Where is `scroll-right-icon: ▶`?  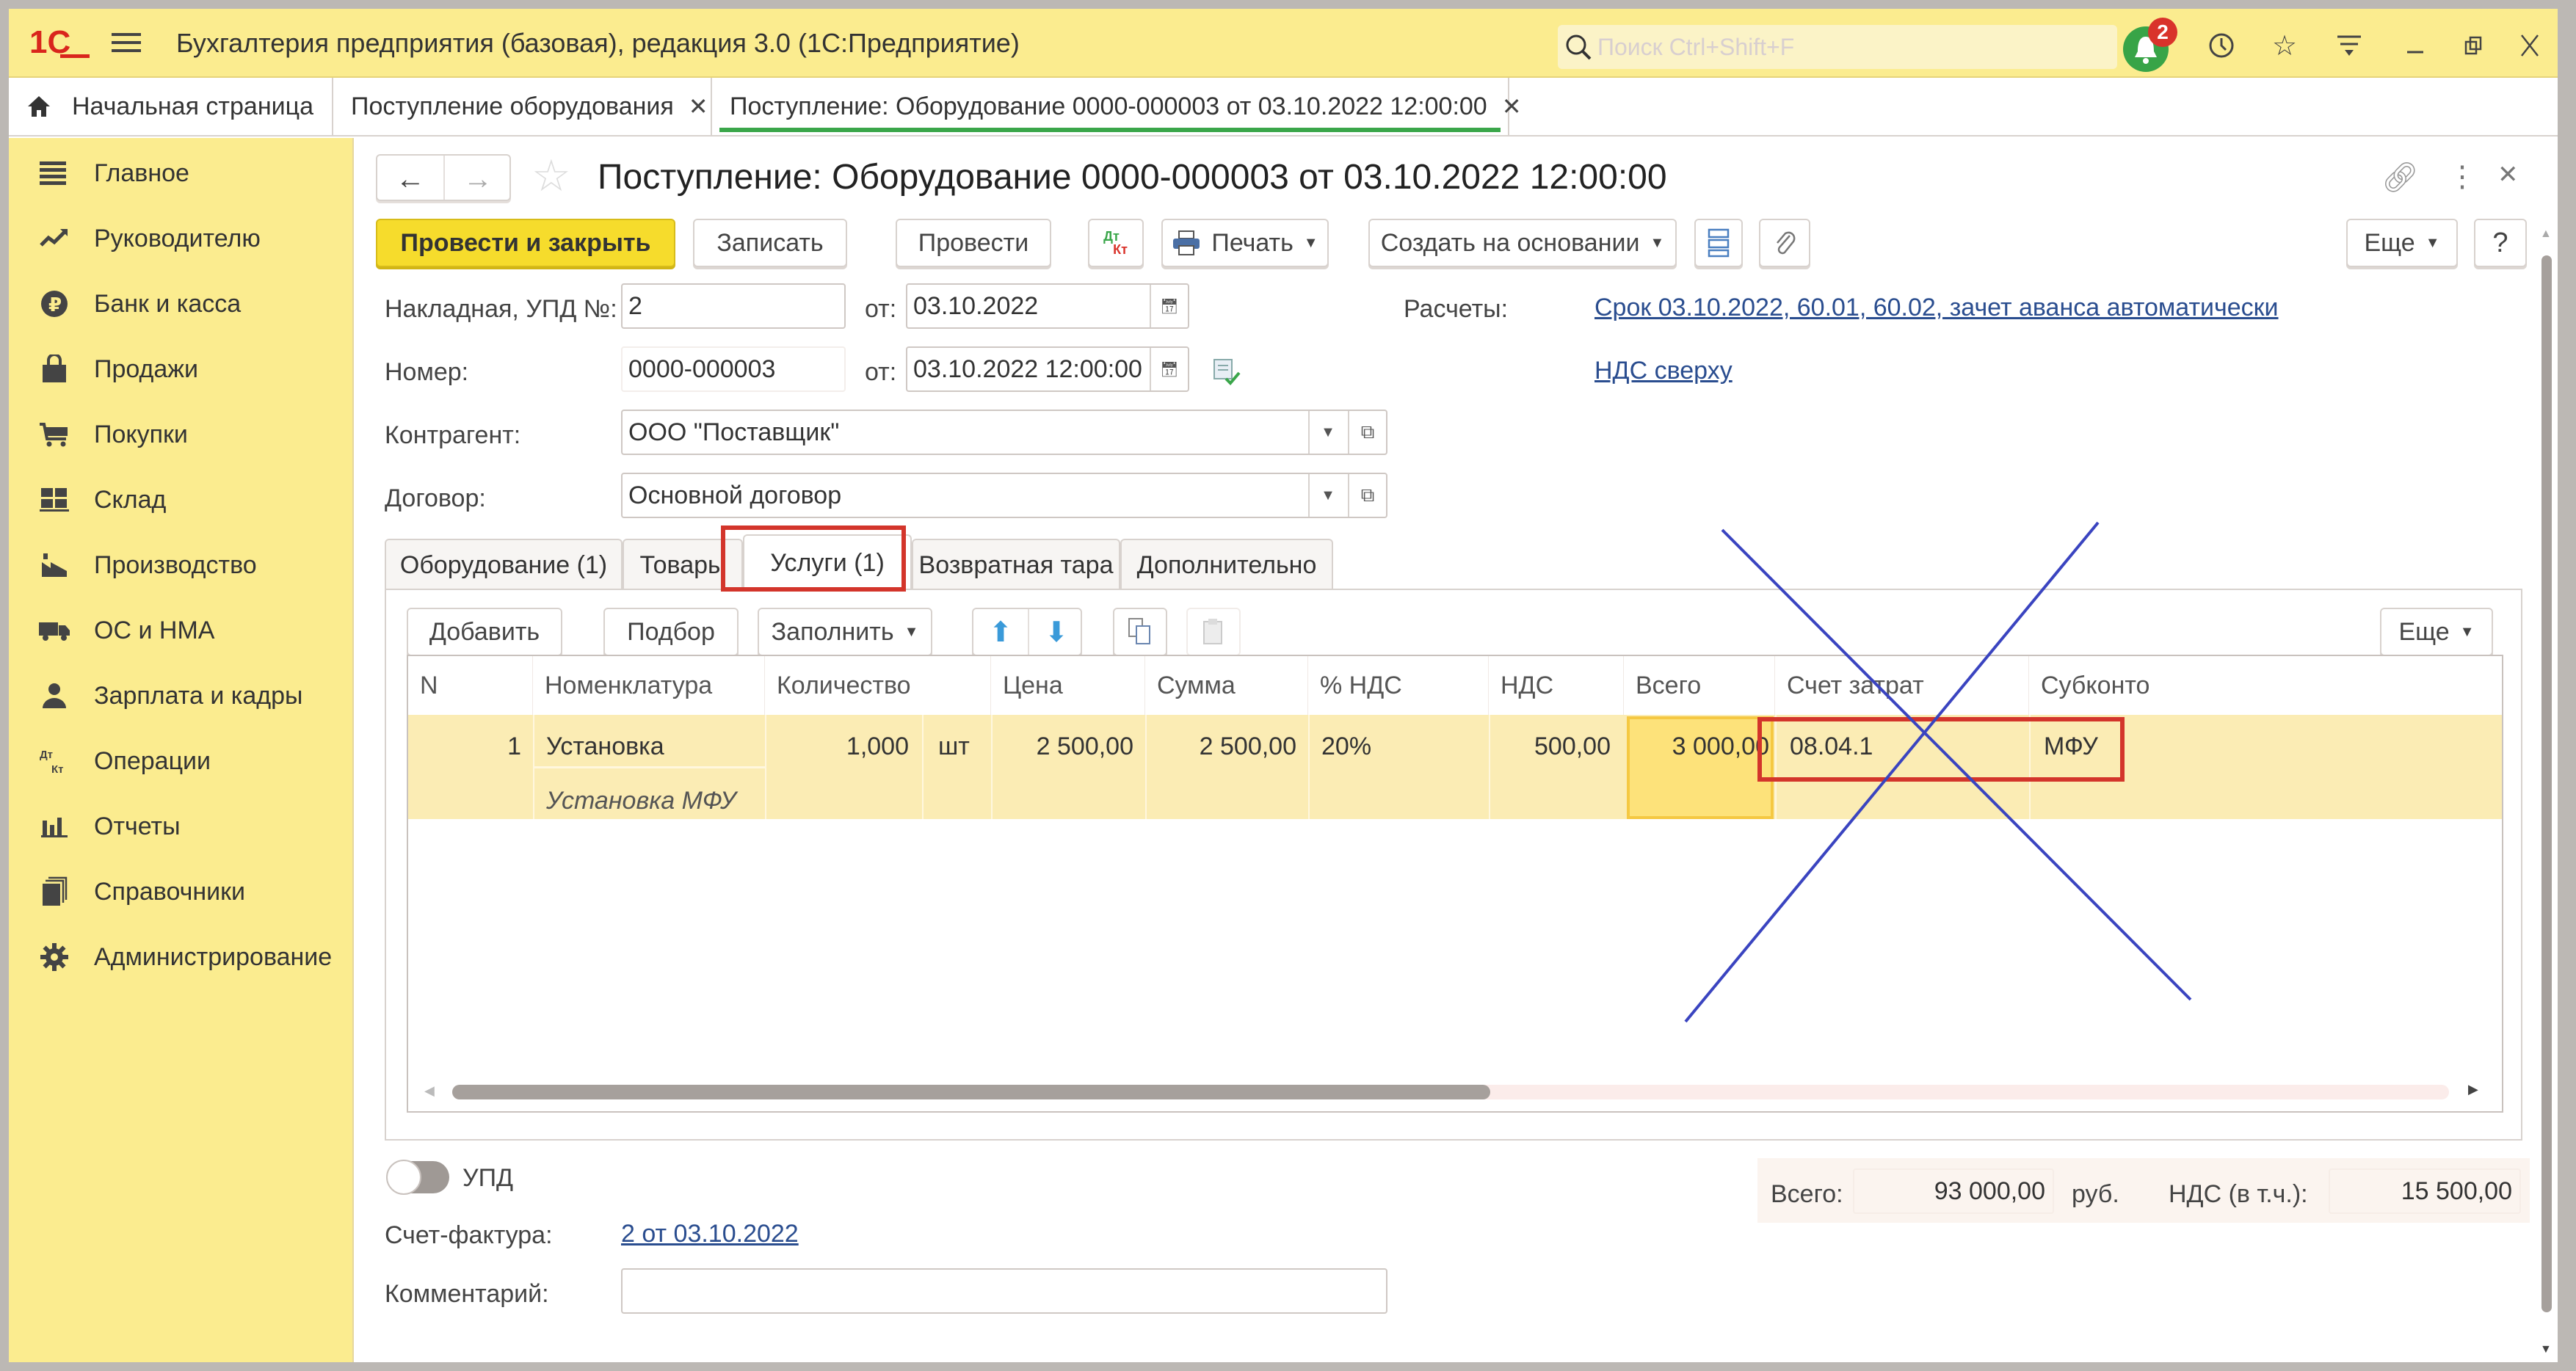
scroll-right-icon: ▶ is located at coordinates (2473, 1089).